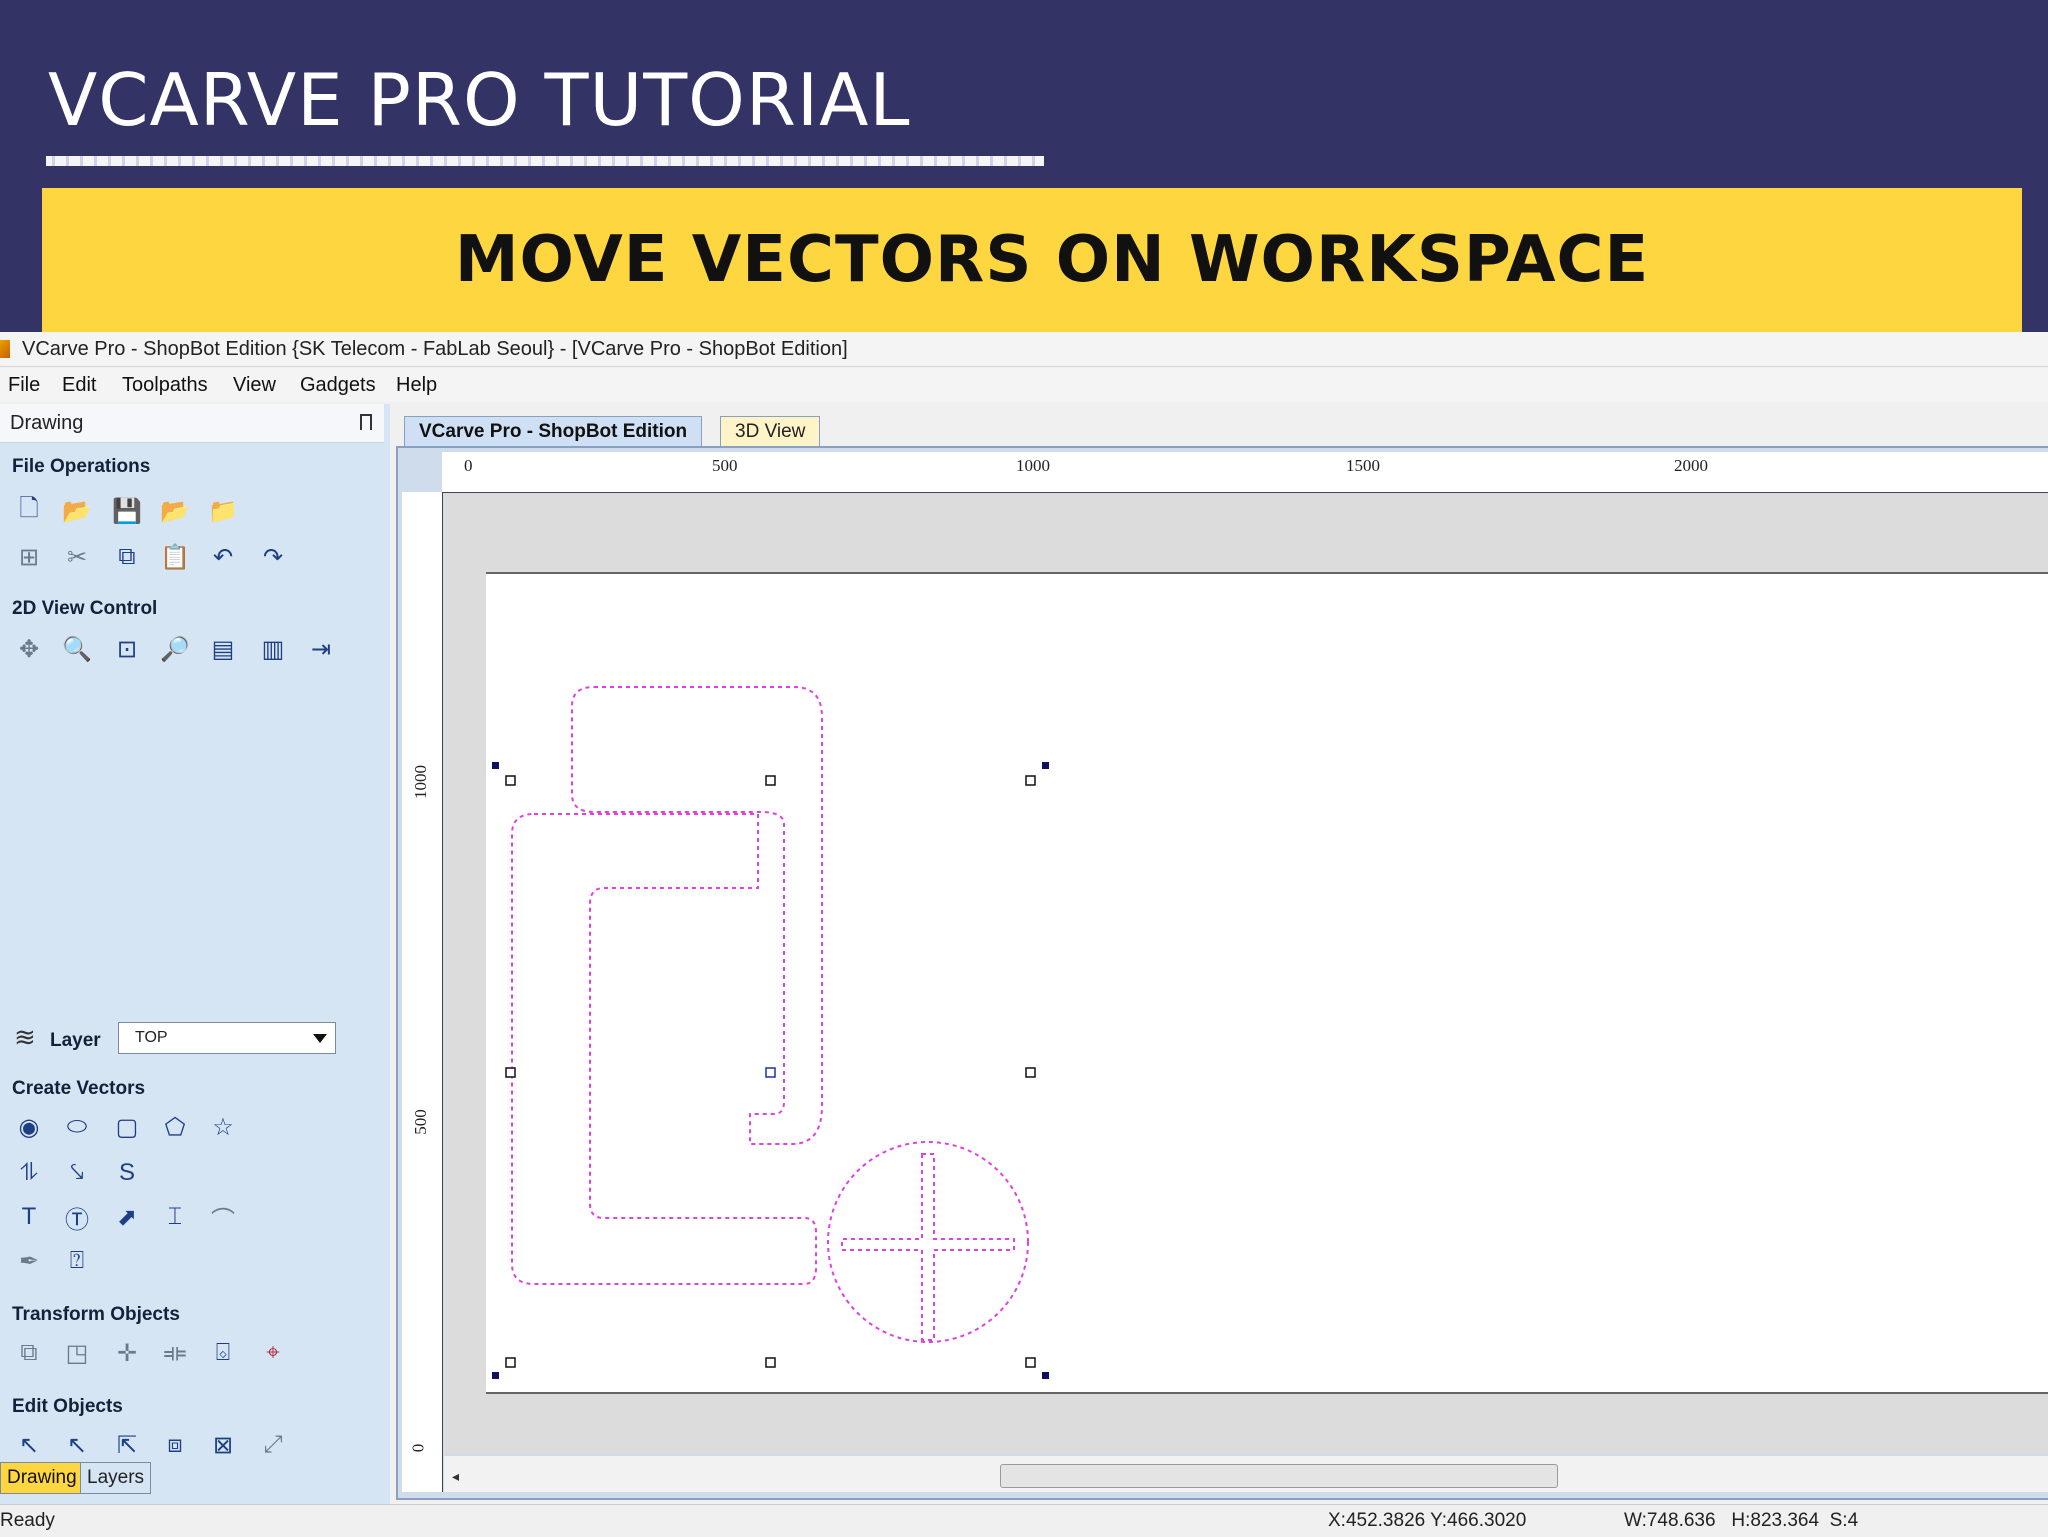 The width and height of the screenshot is (2048, 1537). Describe the element at coordinates (175, 1445) in the screenshot. I see `group-icon: ⧈` at that location.